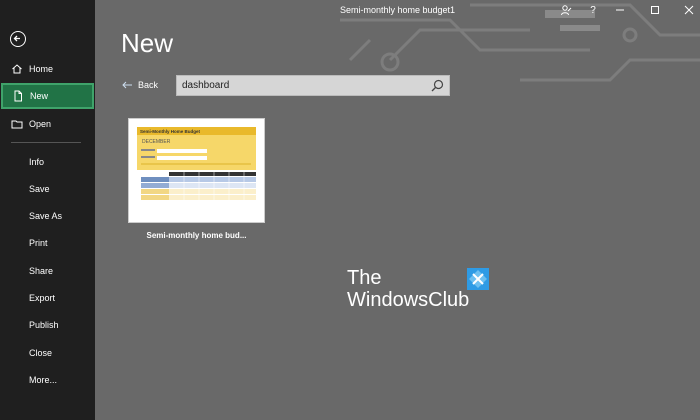 Image resolution: width=700 pixels, height=420 pixels. What do you see at coordinates (127, 85) in the screenshot?
I see `arrow-left-icon` at bounding box center [127, 85].